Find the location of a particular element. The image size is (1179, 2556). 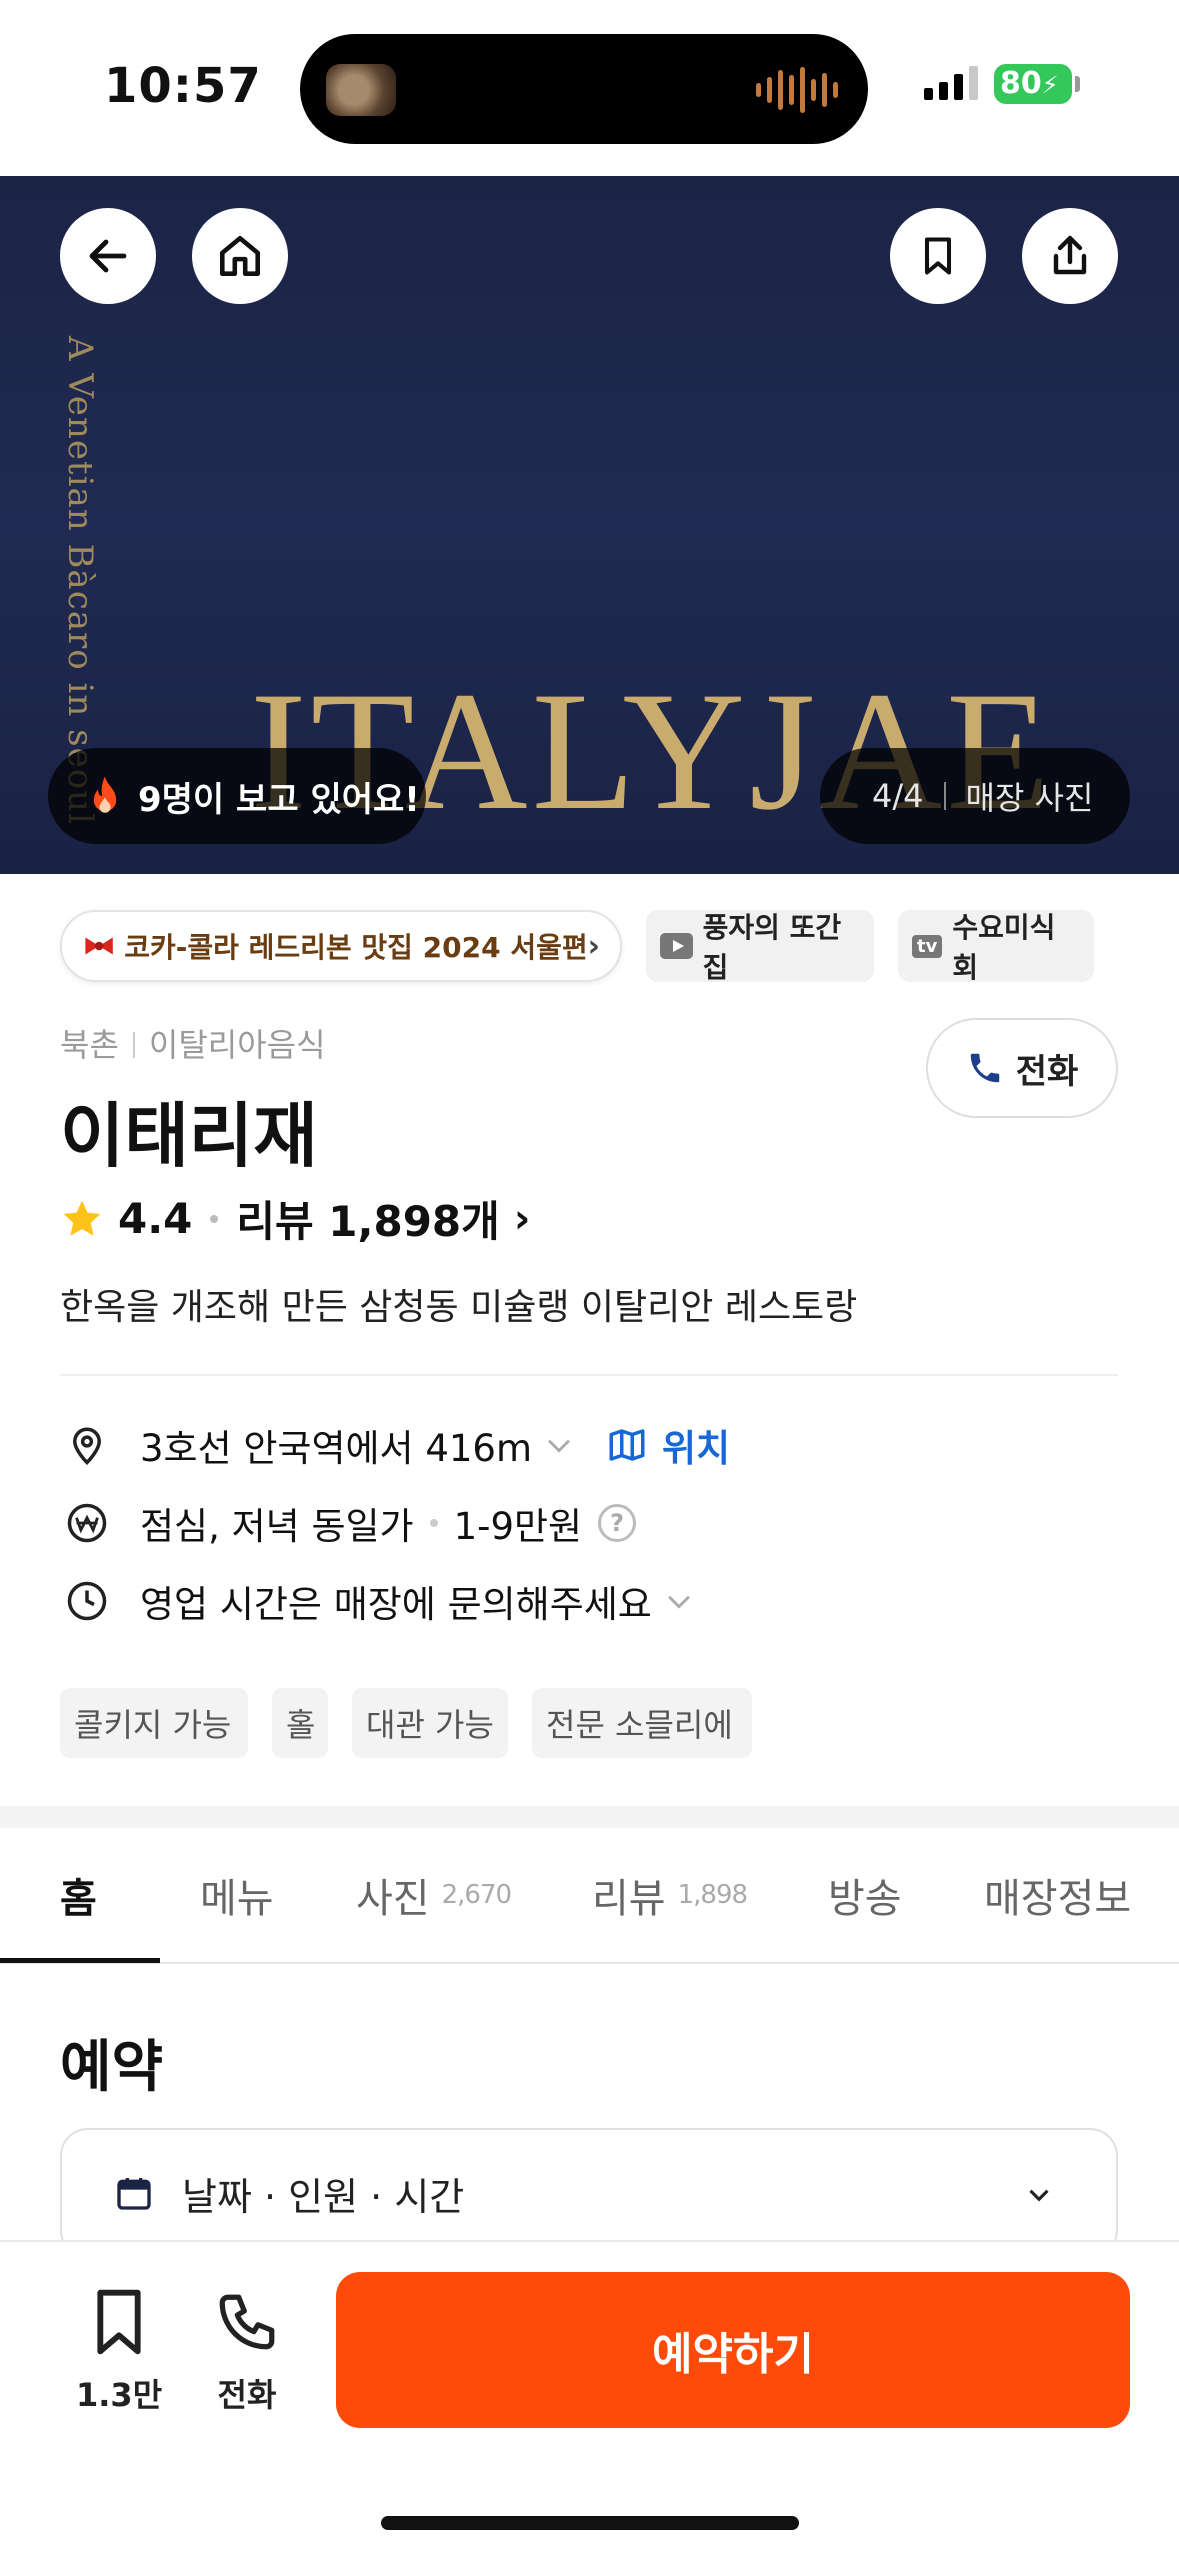

battery-indicator: 80⚡ is located at coordinates (1037, 84).